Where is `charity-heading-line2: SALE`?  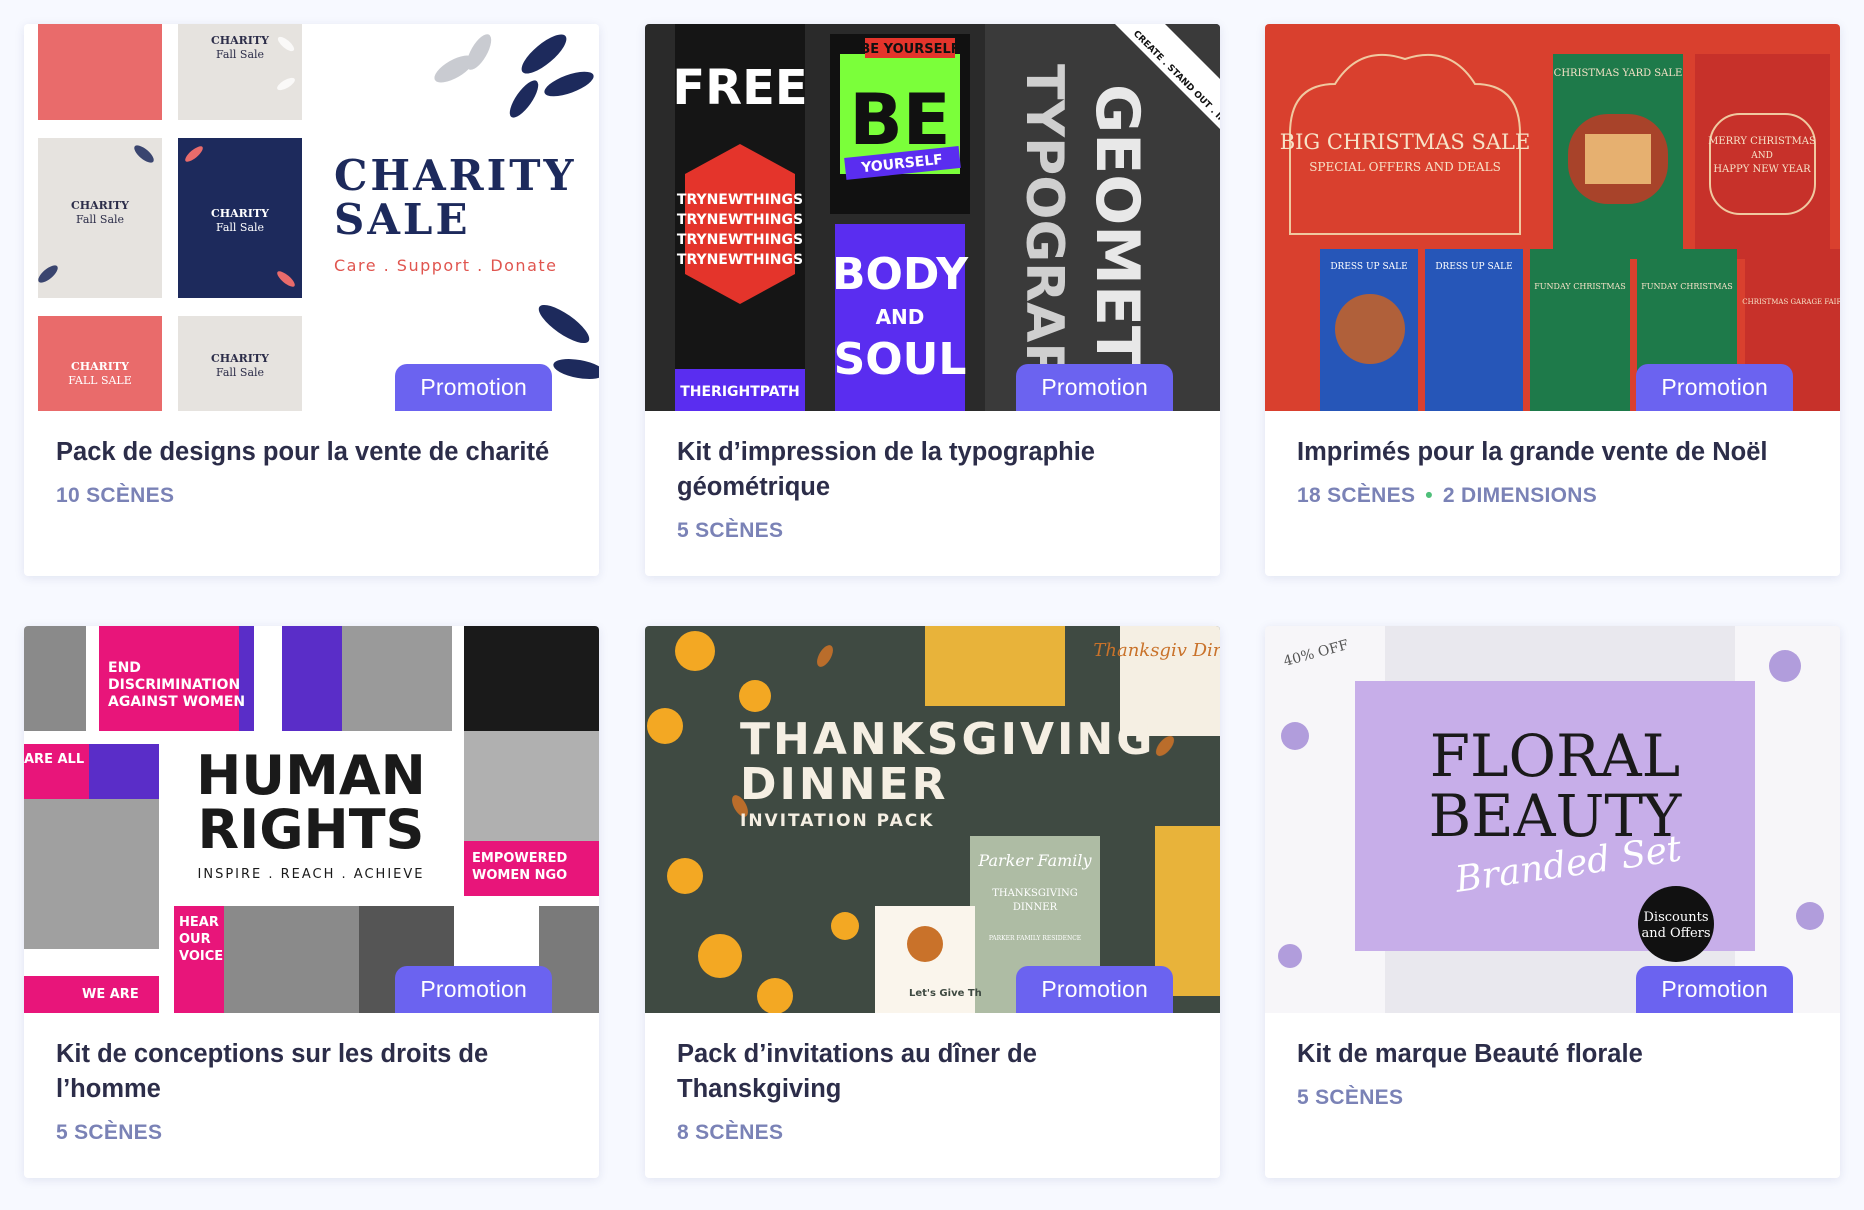 charity-heading-line2: SALE is located at coordinates (402, 219).